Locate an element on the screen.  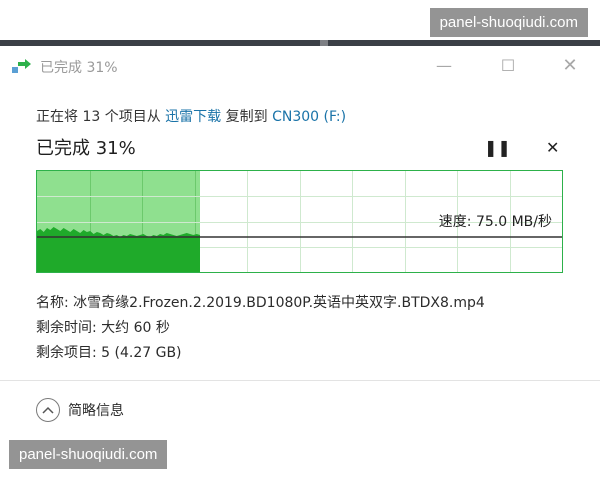
divider is located at coordinates (300, 380).